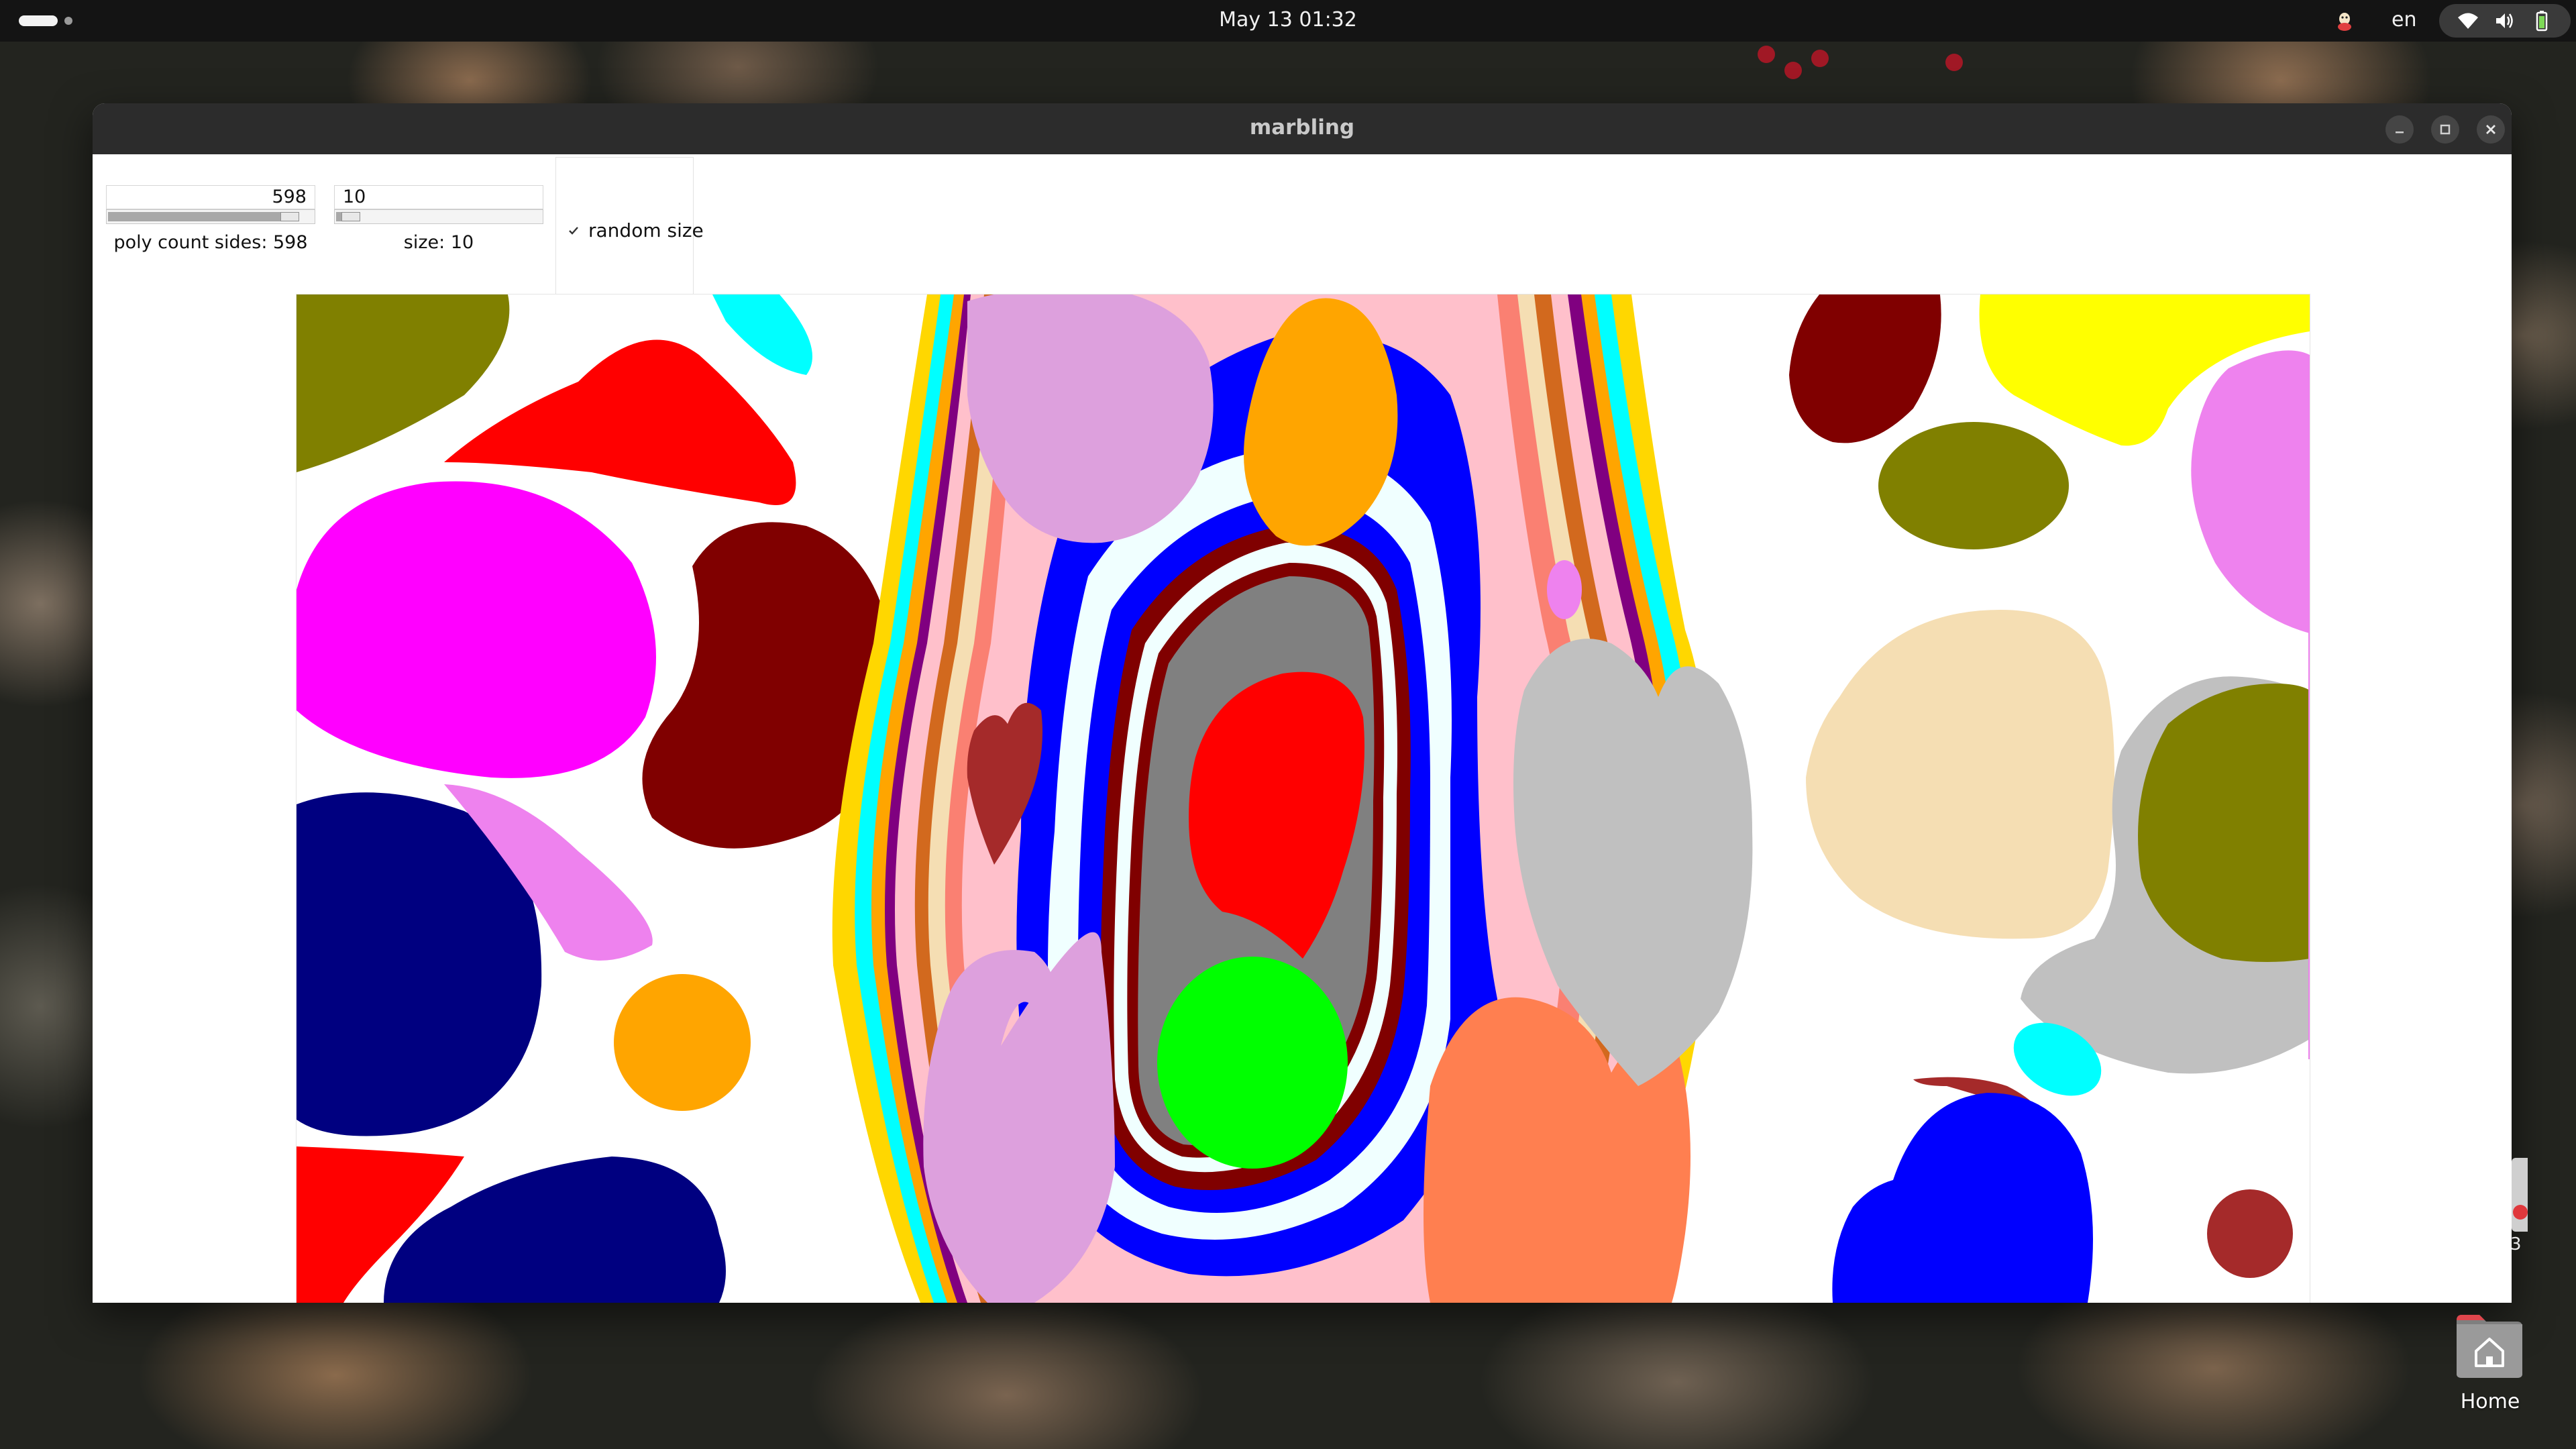 The width and height of the screenshot is (2576, 1449). What do you see at coordinates (2404, 20) in the screenshot?
I see `language-indicator: en` at bounding box center [2404, 20].